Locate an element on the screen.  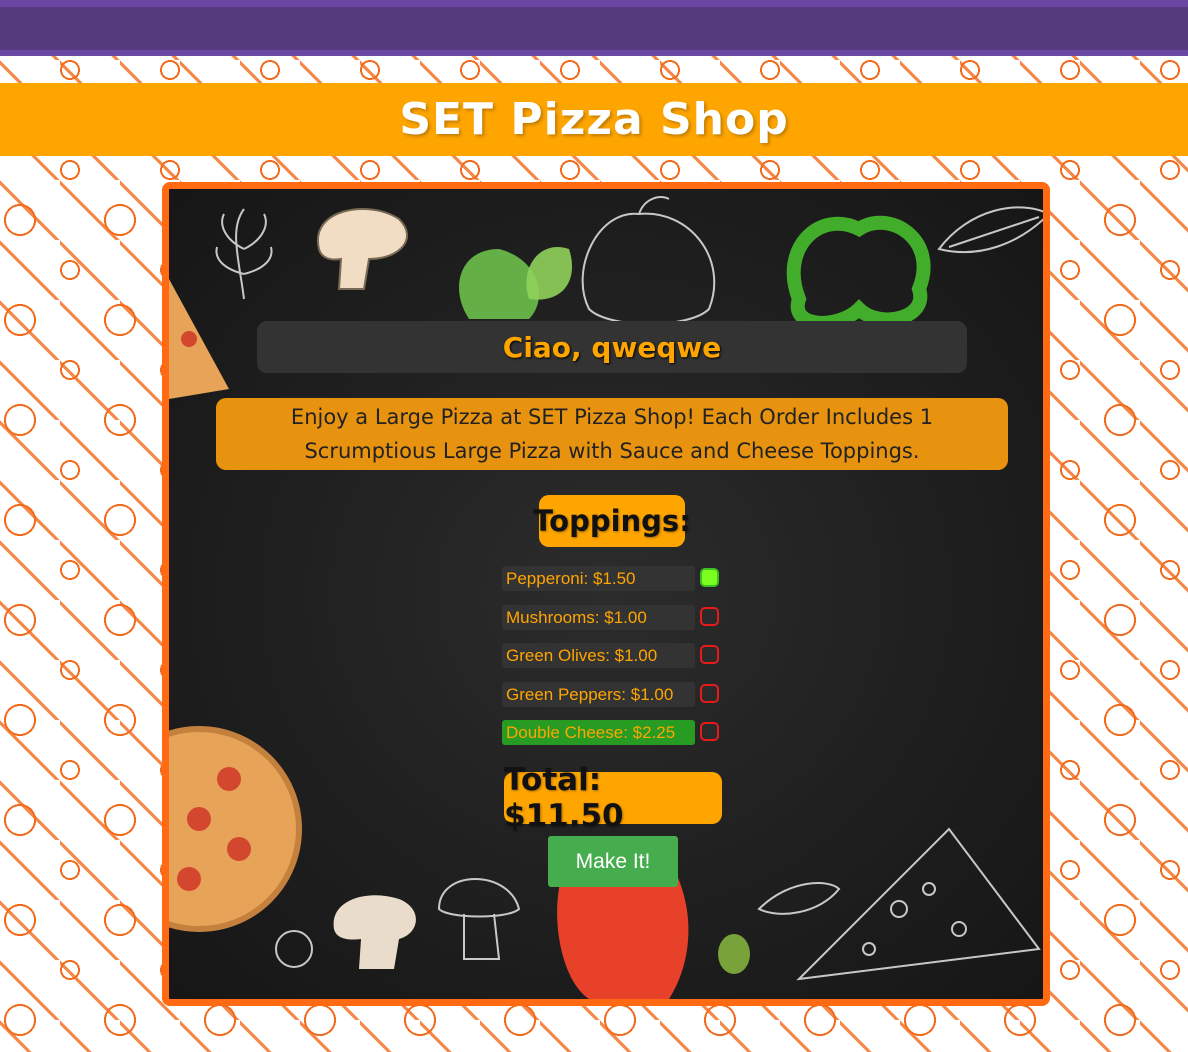
topping-row-mushrooms: Mushrooms: $1.00 is located at coordinates (614, 620).